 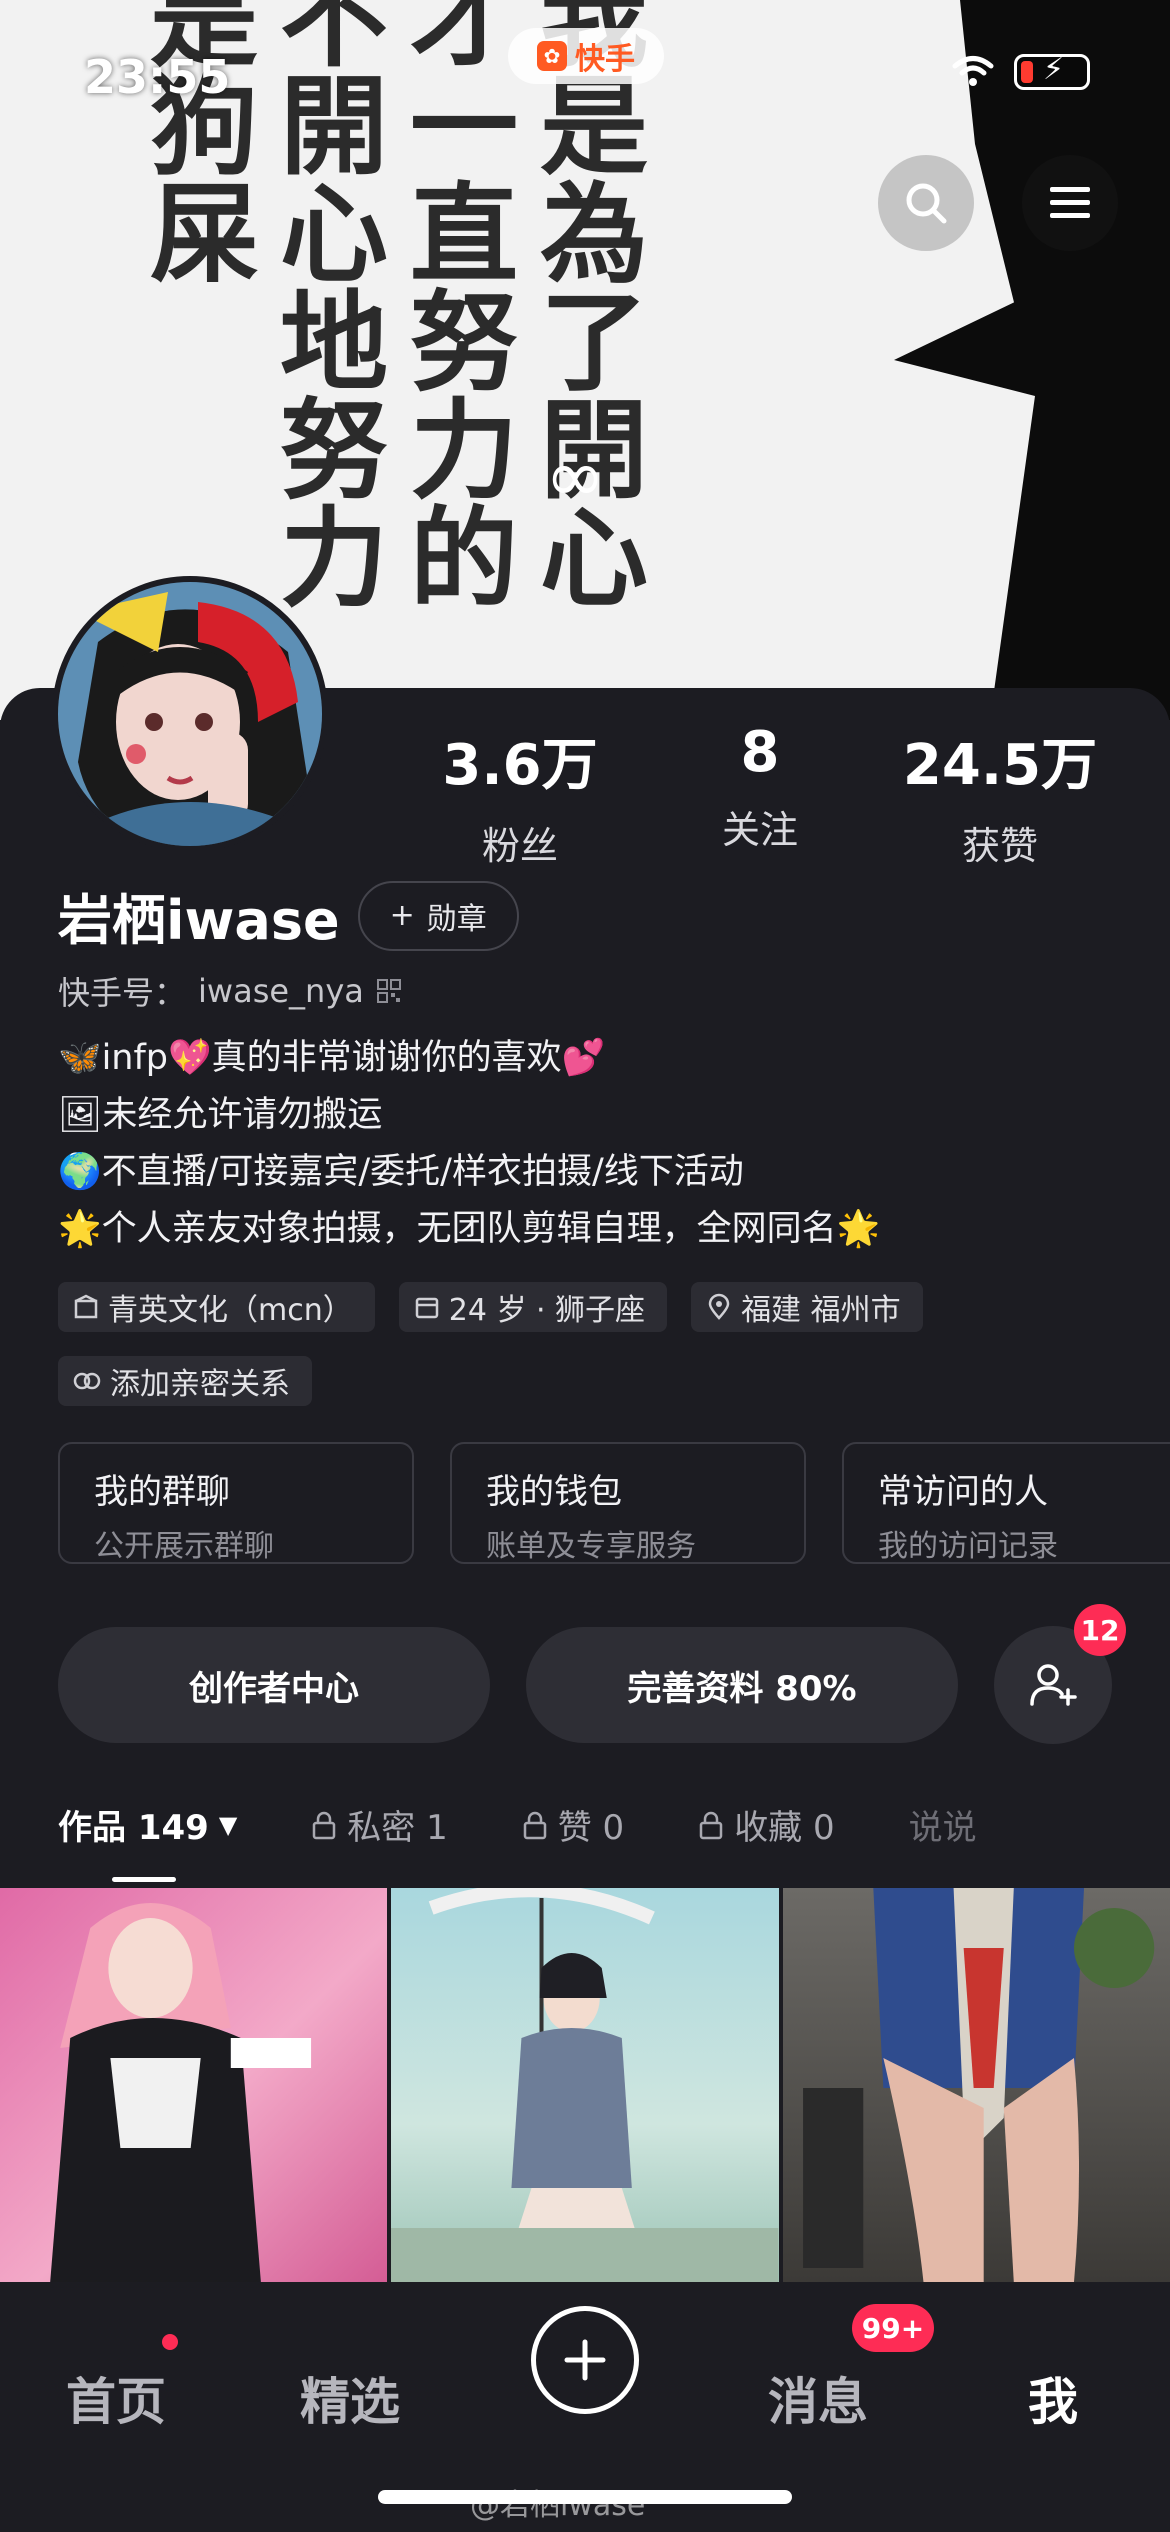 I want to click on avatar-image, so click(x=190, y=714).